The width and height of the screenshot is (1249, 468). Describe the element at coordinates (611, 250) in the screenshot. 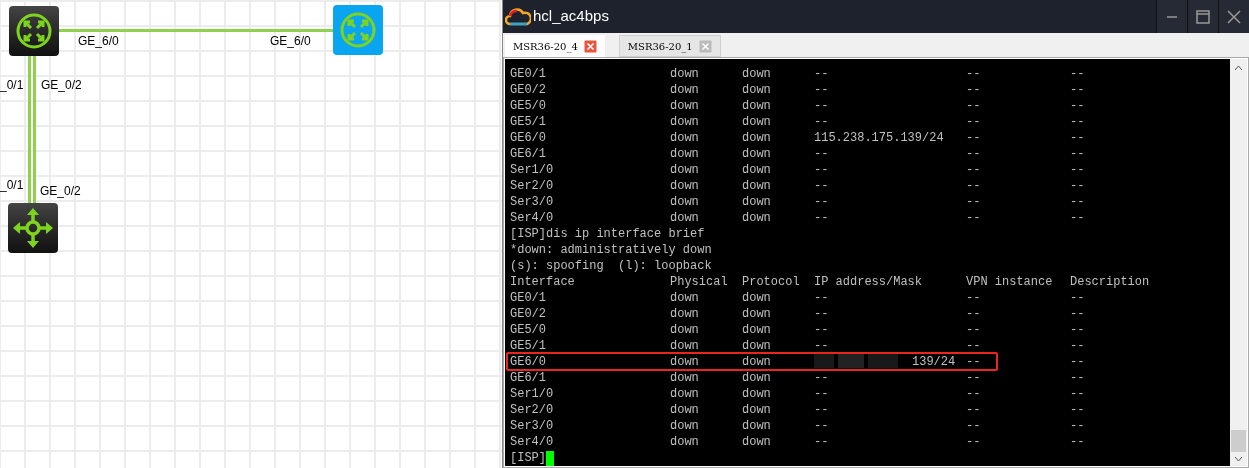

I see `terminal-line: *down: administratively down` at that location.